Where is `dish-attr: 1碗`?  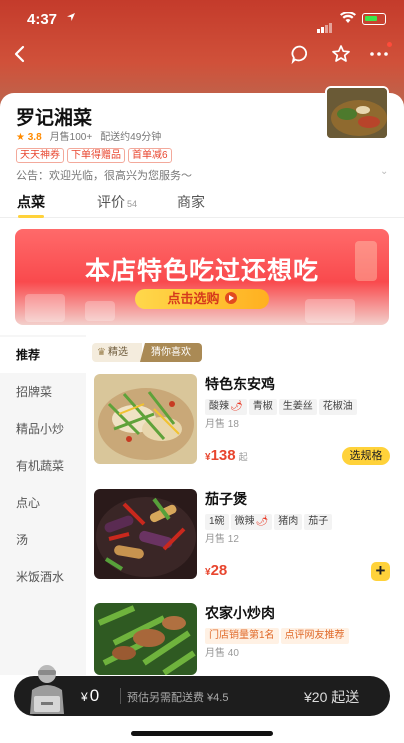 dish-attr: 1碗 is located at coordinates (217, 522).